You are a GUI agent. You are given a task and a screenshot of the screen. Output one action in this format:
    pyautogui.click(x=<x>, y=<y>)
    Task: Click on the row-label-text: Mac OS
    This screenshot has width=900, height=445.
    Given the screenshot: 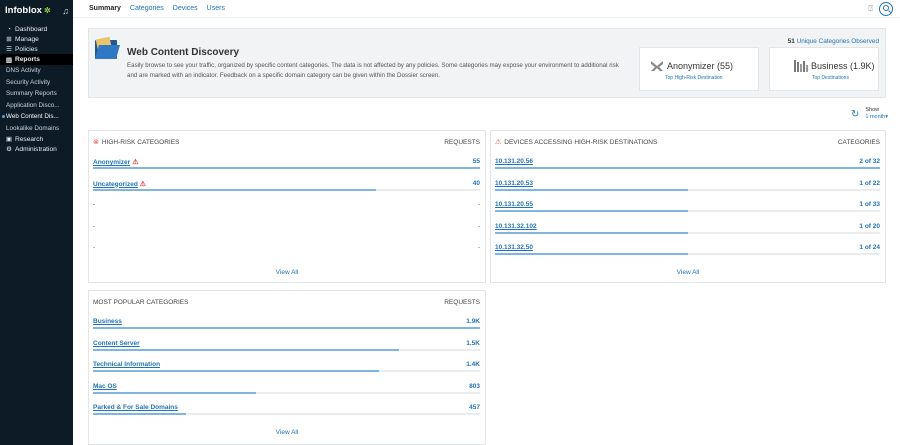 What is the action you would take?
    pyautogui.click(x=105, y=386)
    